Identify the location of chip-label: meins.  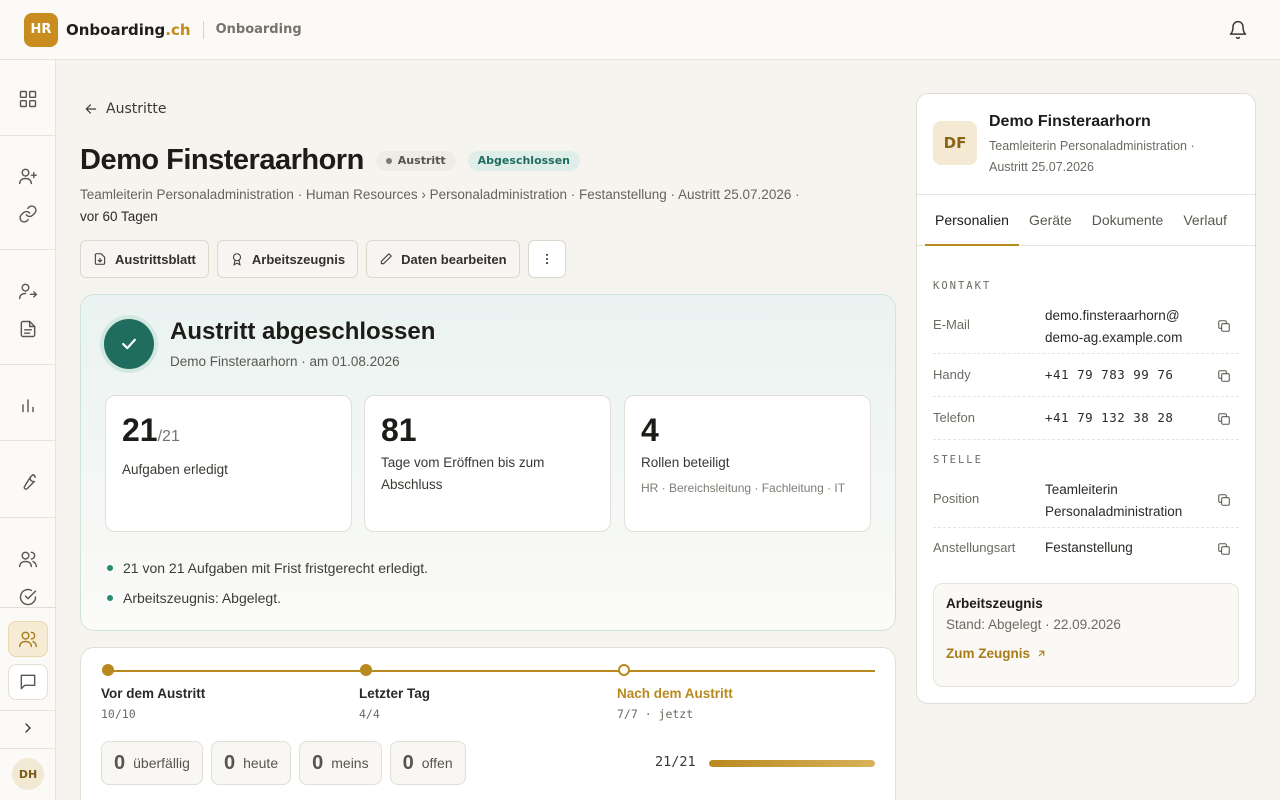
(350, 763).